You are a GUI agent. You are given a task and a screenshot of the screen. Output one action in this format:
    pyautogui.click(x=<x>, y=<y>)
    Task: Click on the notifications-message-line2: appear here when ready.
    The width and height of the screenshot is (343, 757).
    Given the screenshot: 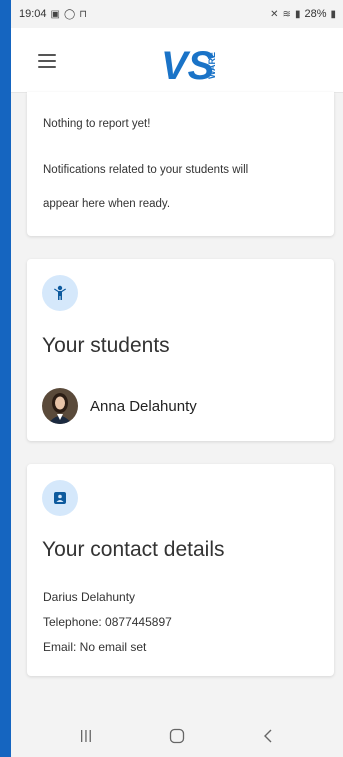 What is the action you would take?
    pyautogui.click(x=107, y=204)
    